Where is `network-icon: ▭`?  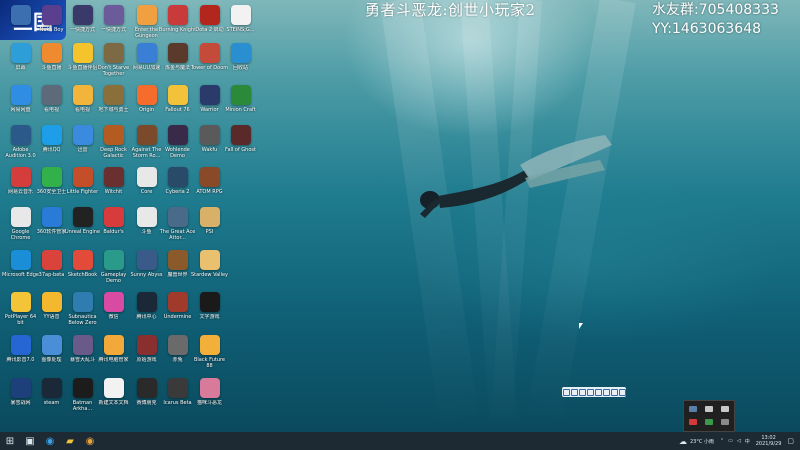 network-icon: ▭ is located at coordinates (730, 441).